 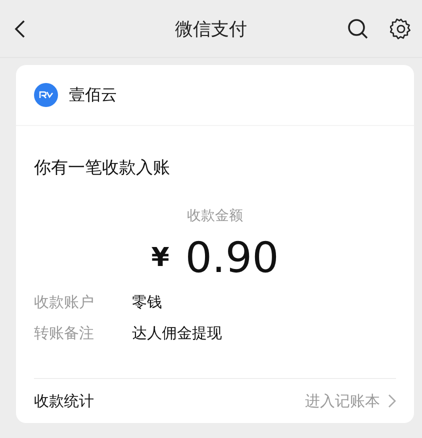 What do you see at coordinates (46, 95) in the screenshot?
I see `merchant-logo-icon` at bounding box center [46, 95].